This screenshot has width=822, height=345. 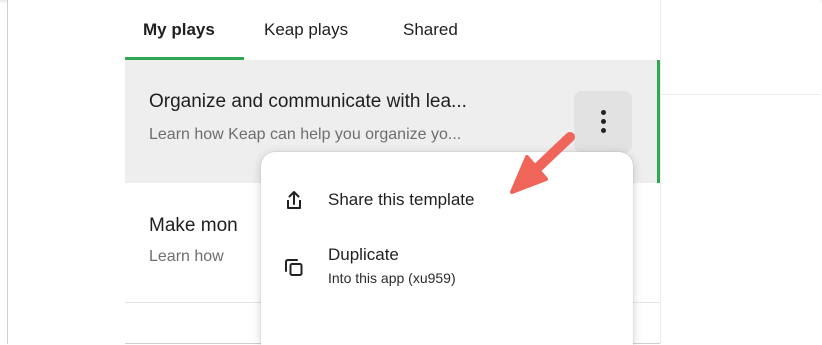 I want to click on tab-my-plays: My plays, so click(x=179, y=30).